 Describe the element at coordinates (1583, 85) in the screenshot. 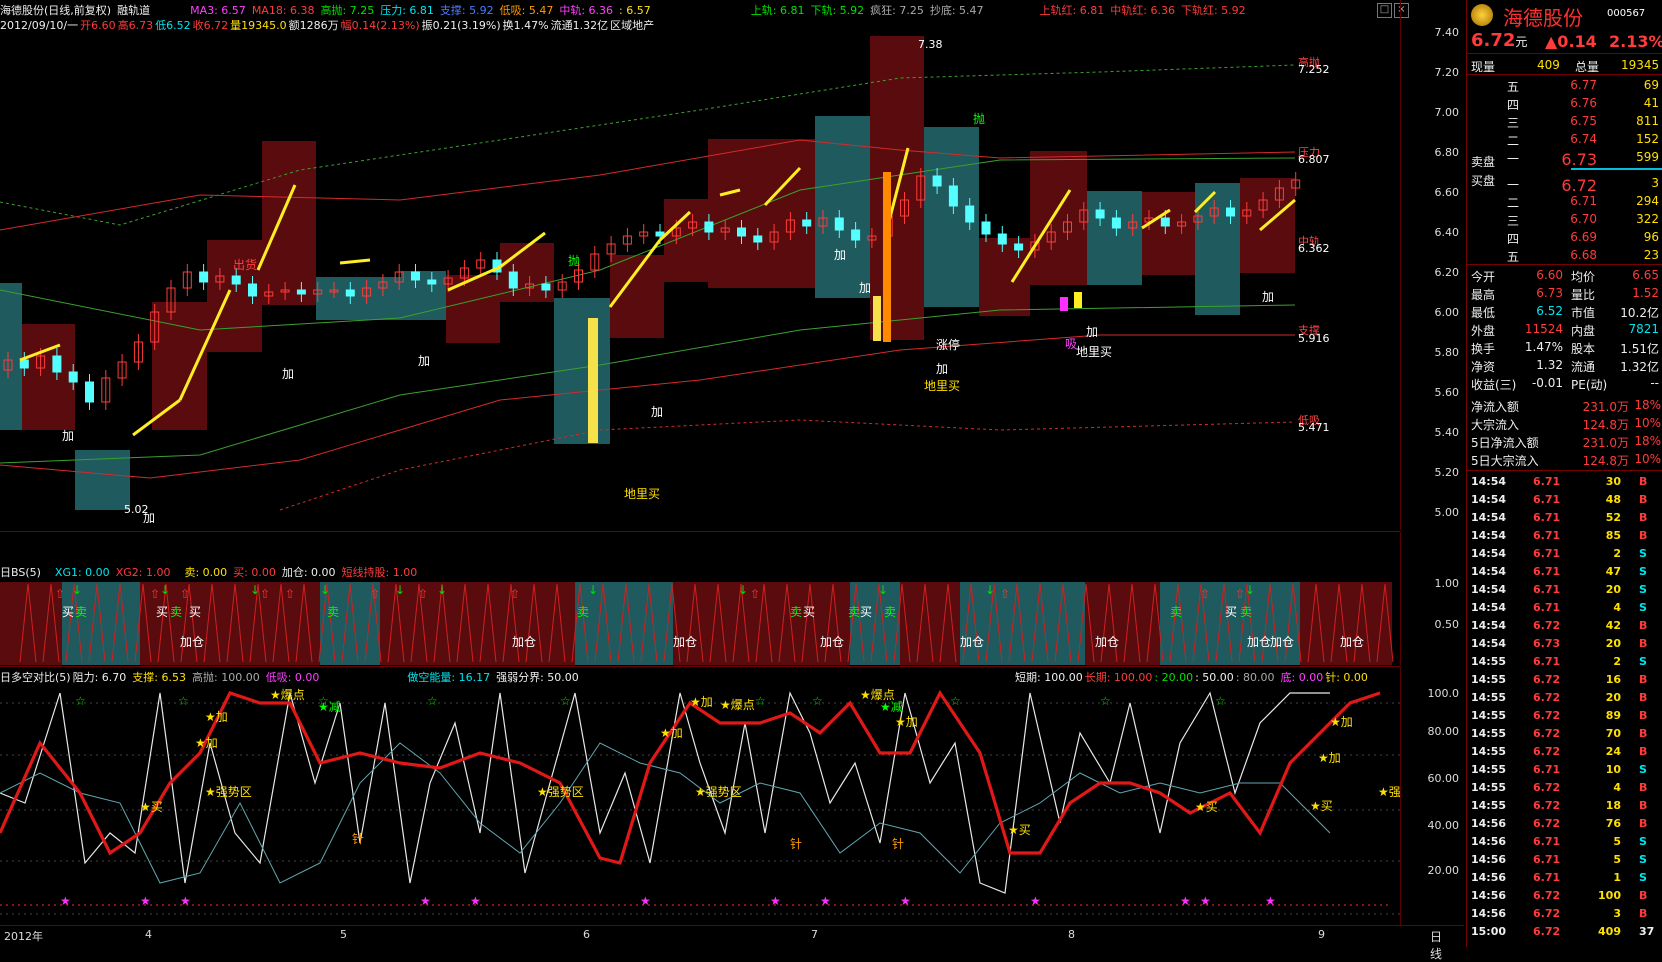

I see `level-price: 6.77` at that location.